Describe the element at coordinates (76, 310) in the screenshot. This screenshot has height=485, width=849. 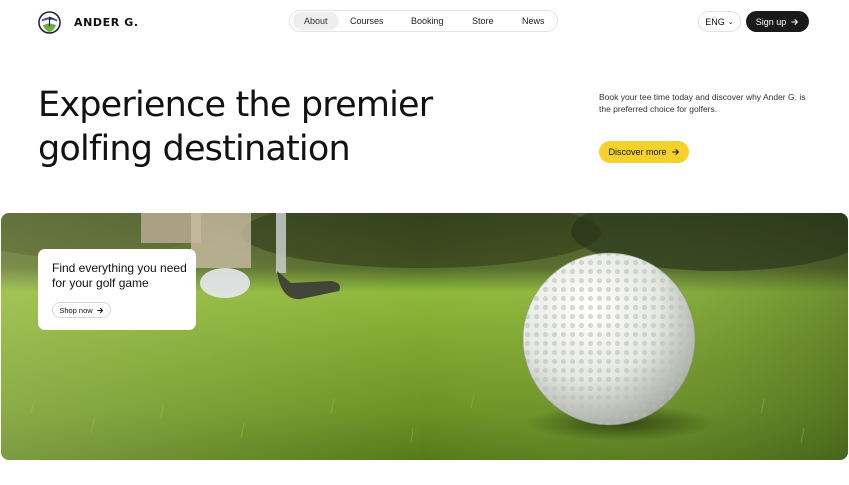
I see `shop-now-label: Shop now` at that location.